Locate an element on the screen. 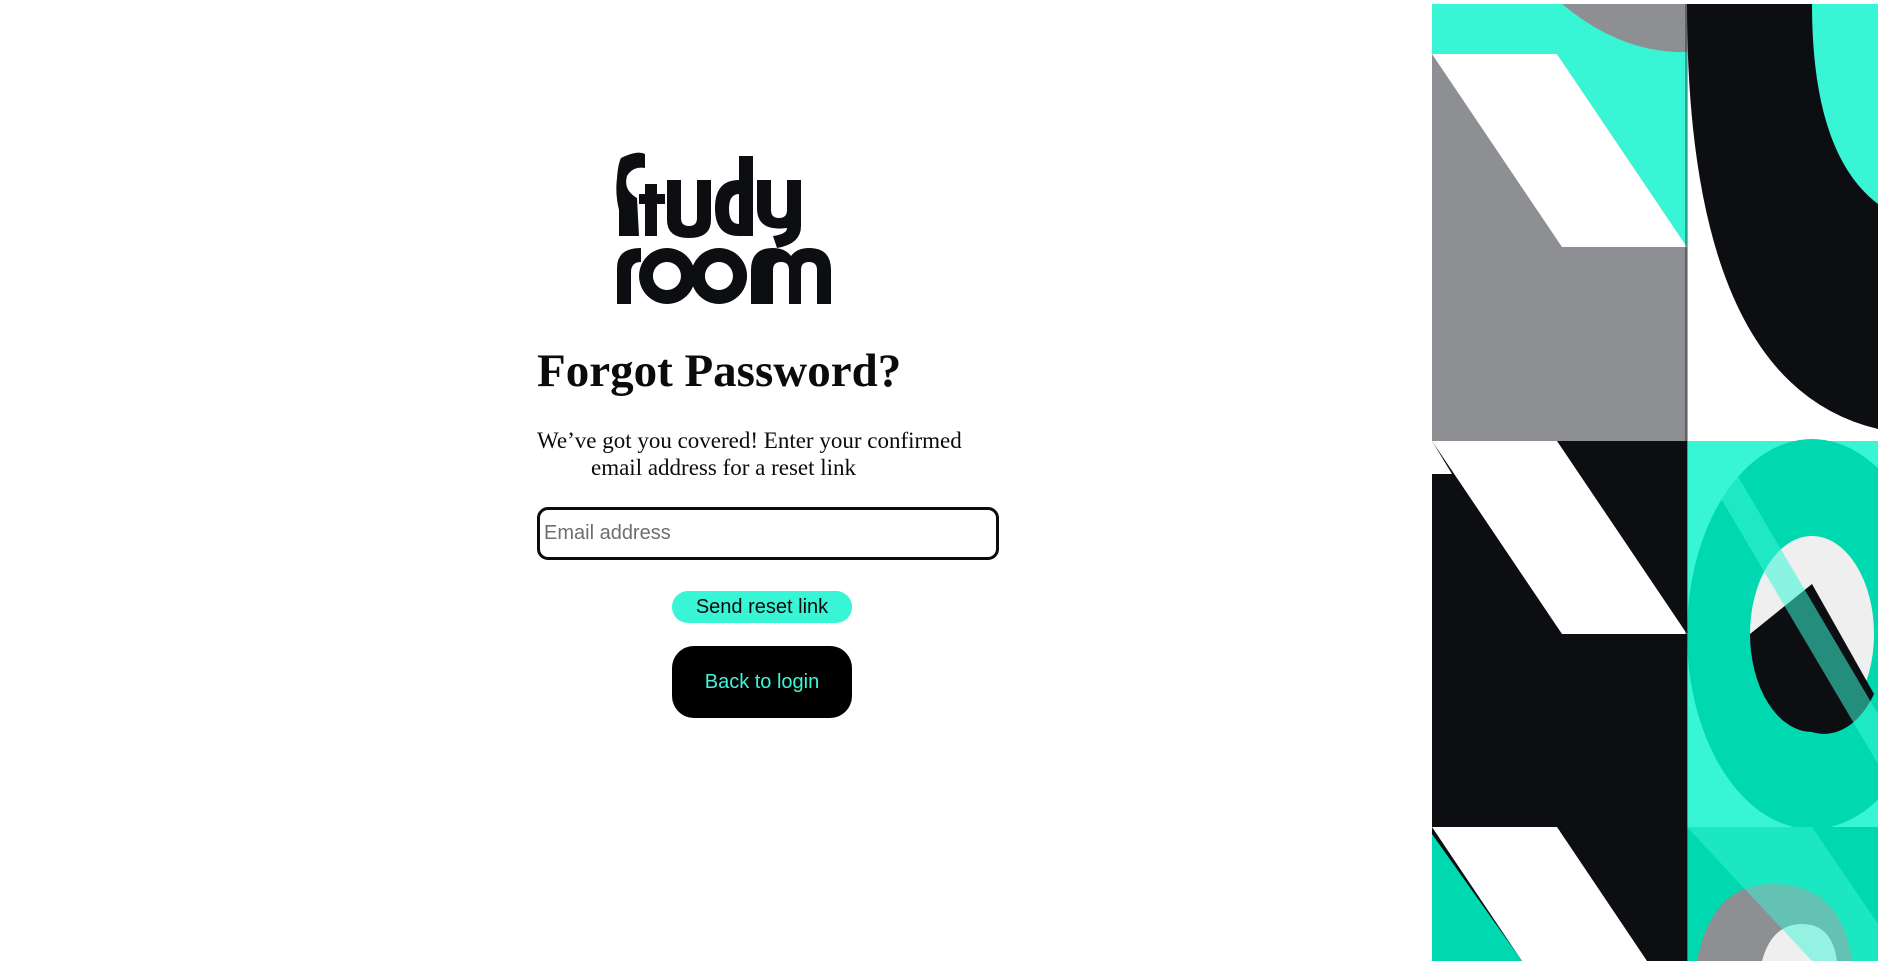 Image resolution: width=1878 pixels, height=961 pixels. studyroom-logo is located at coordinates (726, 230).